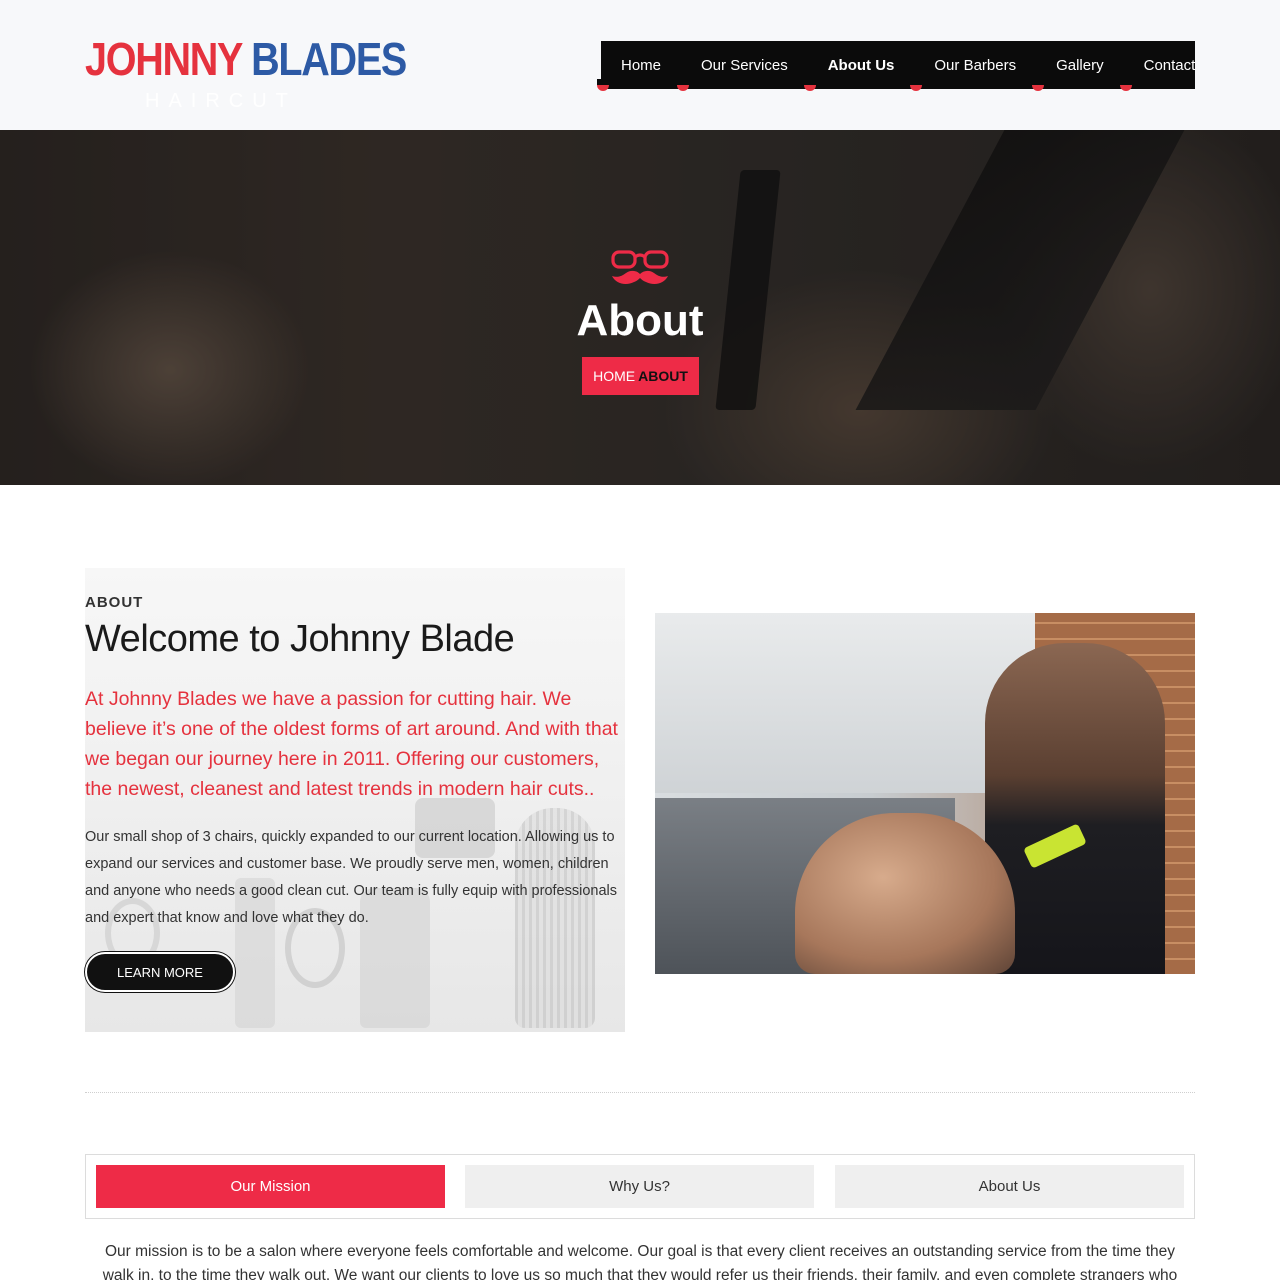 The width and height of the screenshot is (1280, 1280). What do you see at coordinates (329, 59) in the screenshot?
I see `logo-word-blades: BLADES` at bounding box center [329, 59].